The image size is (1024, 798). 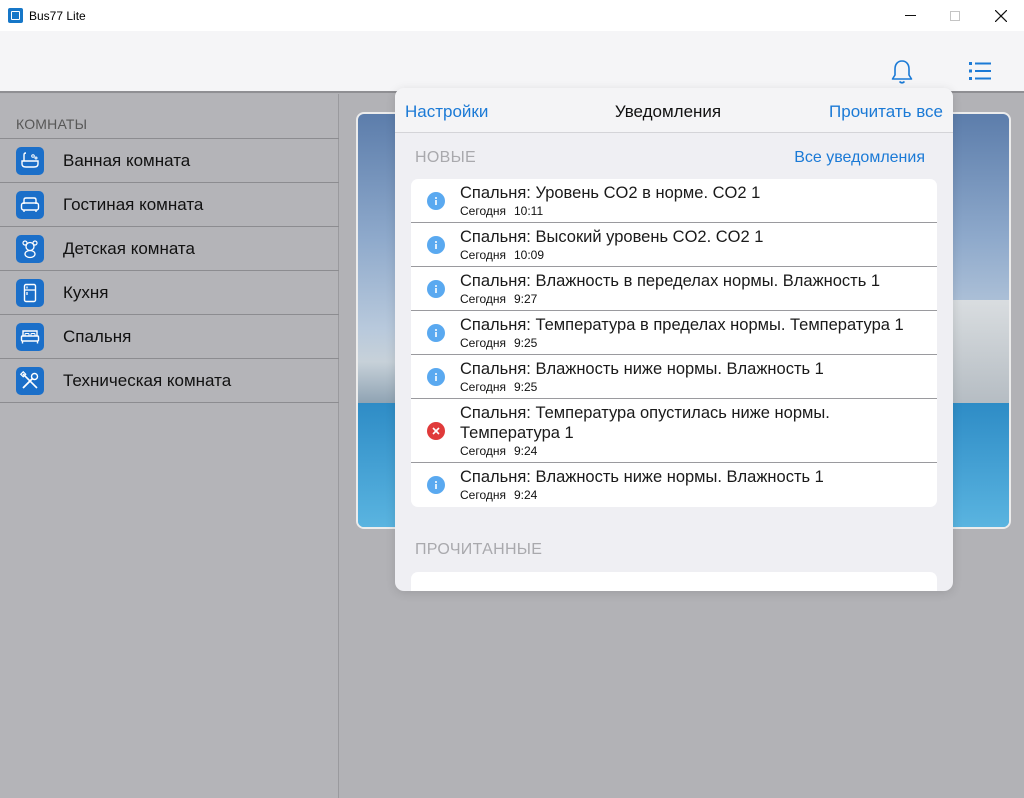 I want to click on app-header, so click(x=512, y=62).